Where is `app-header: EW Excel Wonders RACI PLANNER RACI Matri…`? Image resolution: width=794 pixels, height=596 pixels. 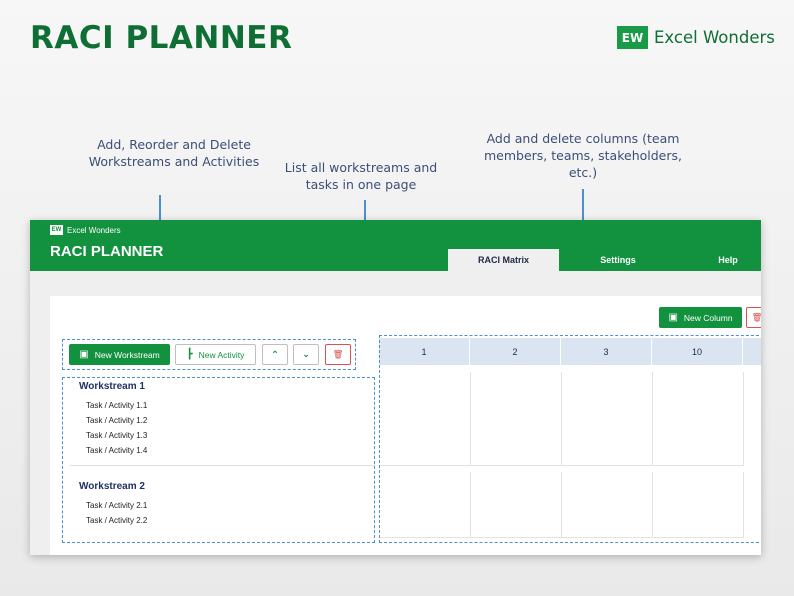
app-header: EW Excel Wonders RACI PLANNER RACI Matri… is located at coordinates (395, 245).